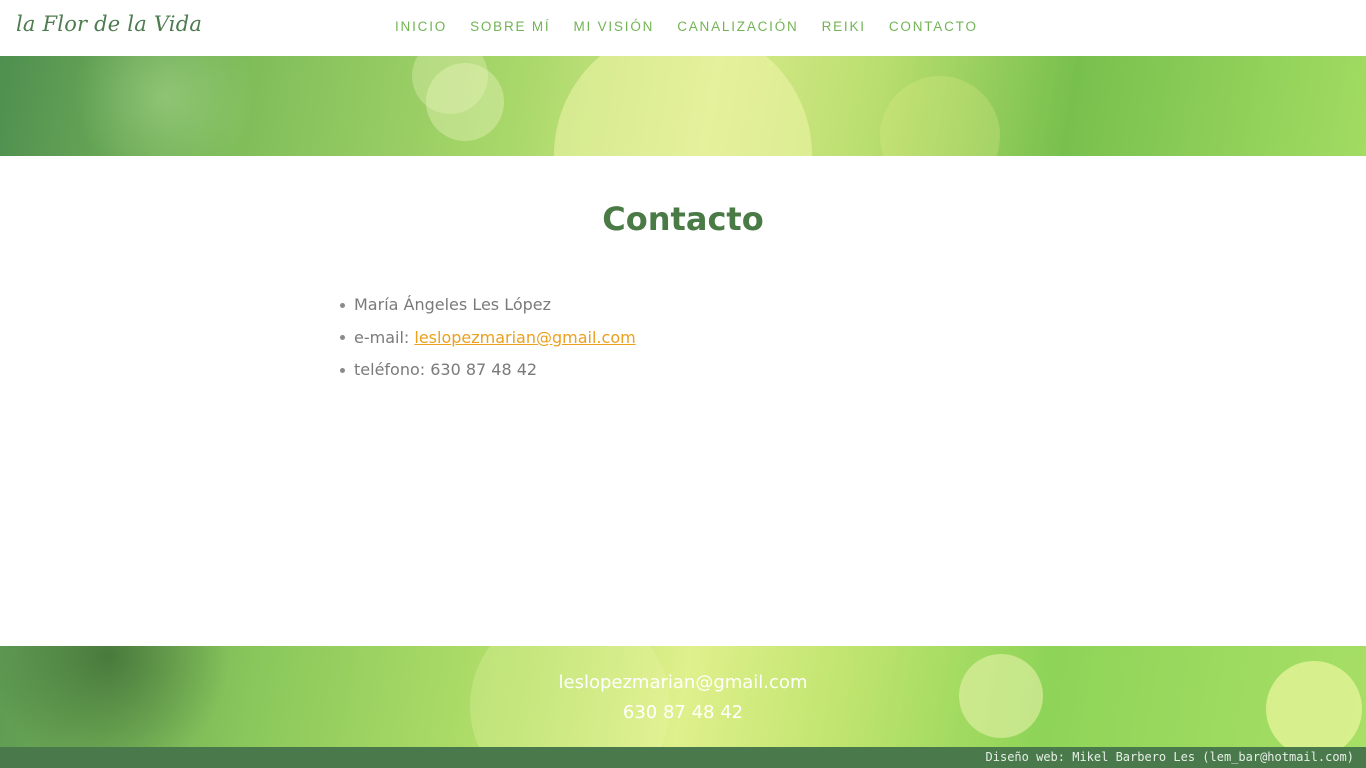 Image resolution: width=1366 pixels, height=768 pixels. Describe the element at coordinates (613, 26) in the screenshot. I see `nav-mi-vision: MI VISIÓN` at that location.